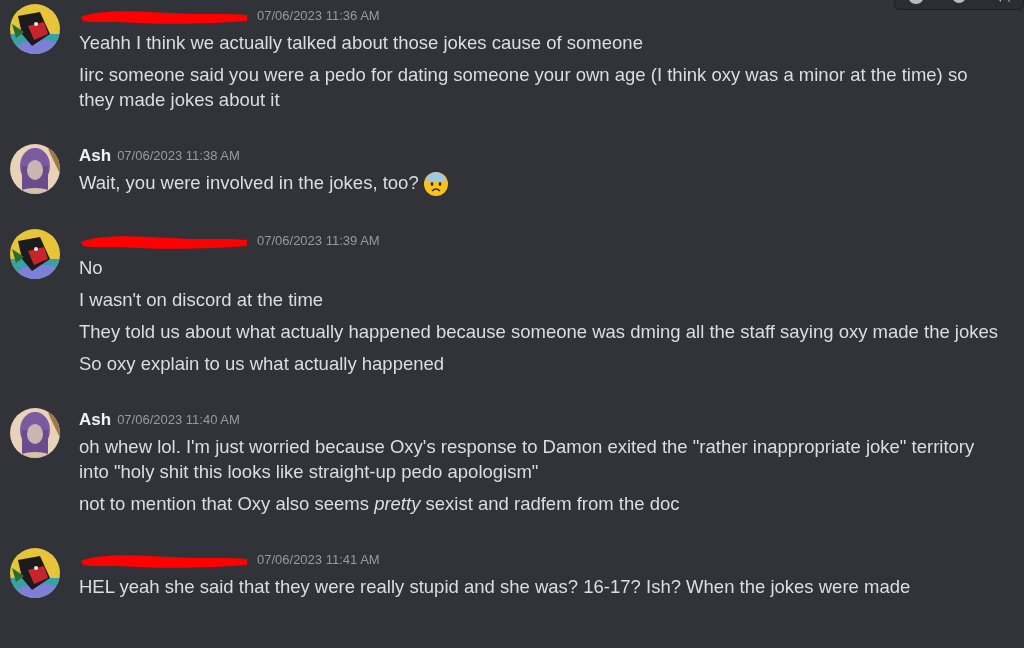  I want to click on message-text: Yeahh I think we actually talked about those jokes cause of someone, so click(361, 42).